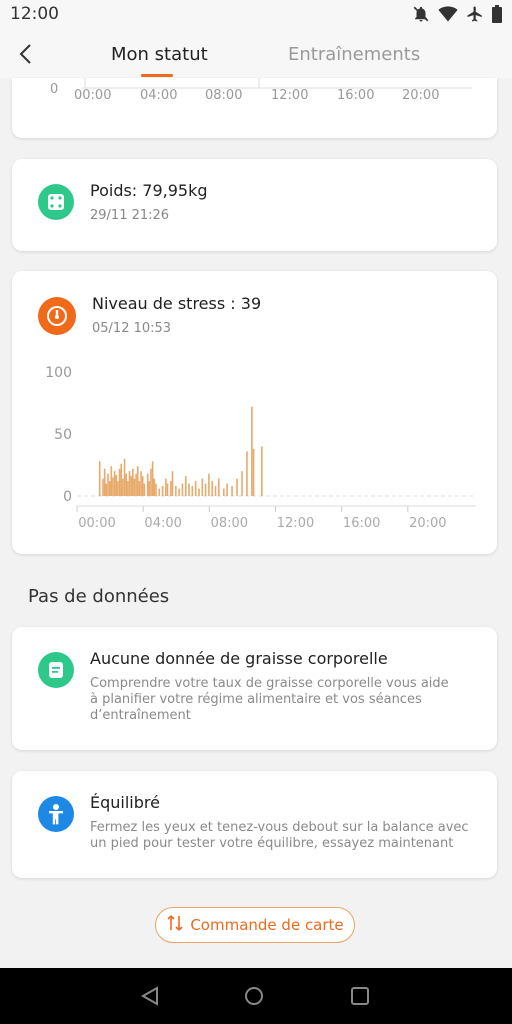 This screenshot has height=1024, width=512. What do you see at coordinates (254, 205) in the screenshot?
I see `weight-card: Poids: 79,95kg 29/11 21:26` at bounding box center [254, 205].